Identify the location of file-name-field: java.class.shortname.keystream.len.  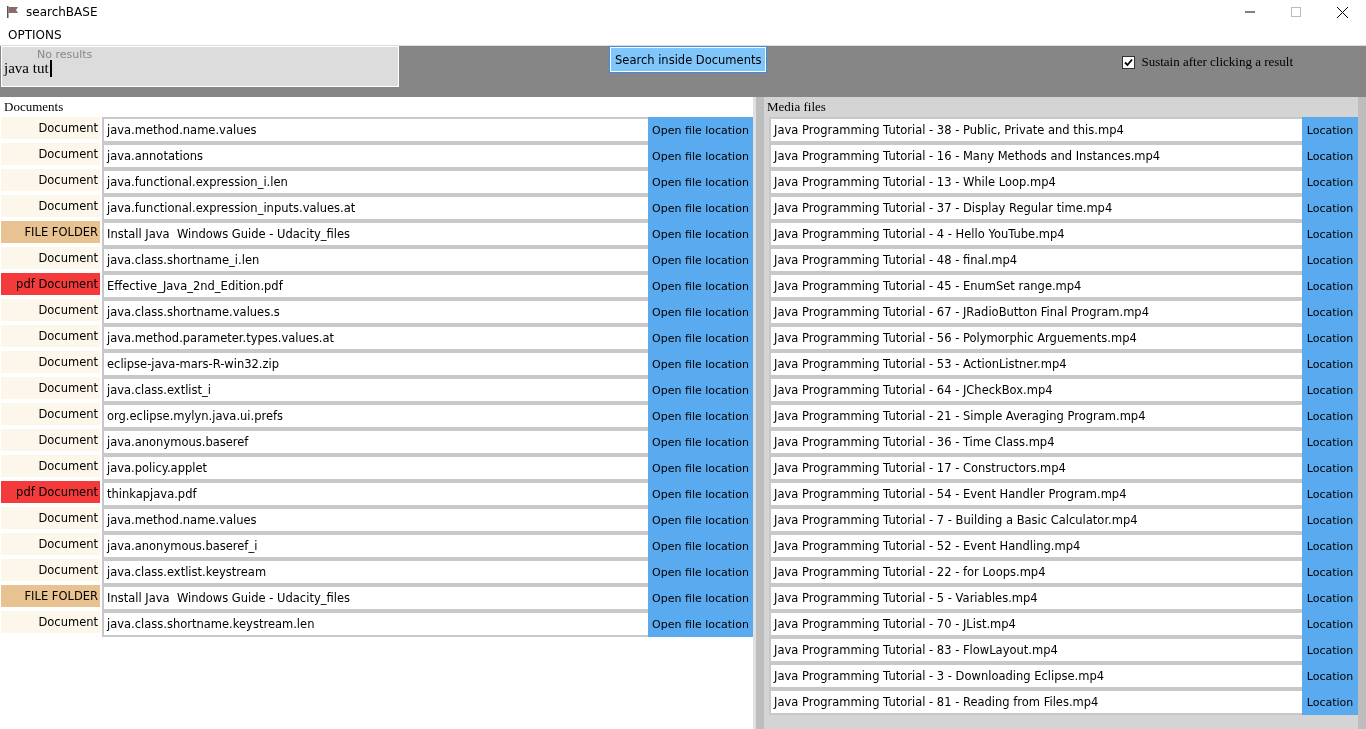
(375, 624).